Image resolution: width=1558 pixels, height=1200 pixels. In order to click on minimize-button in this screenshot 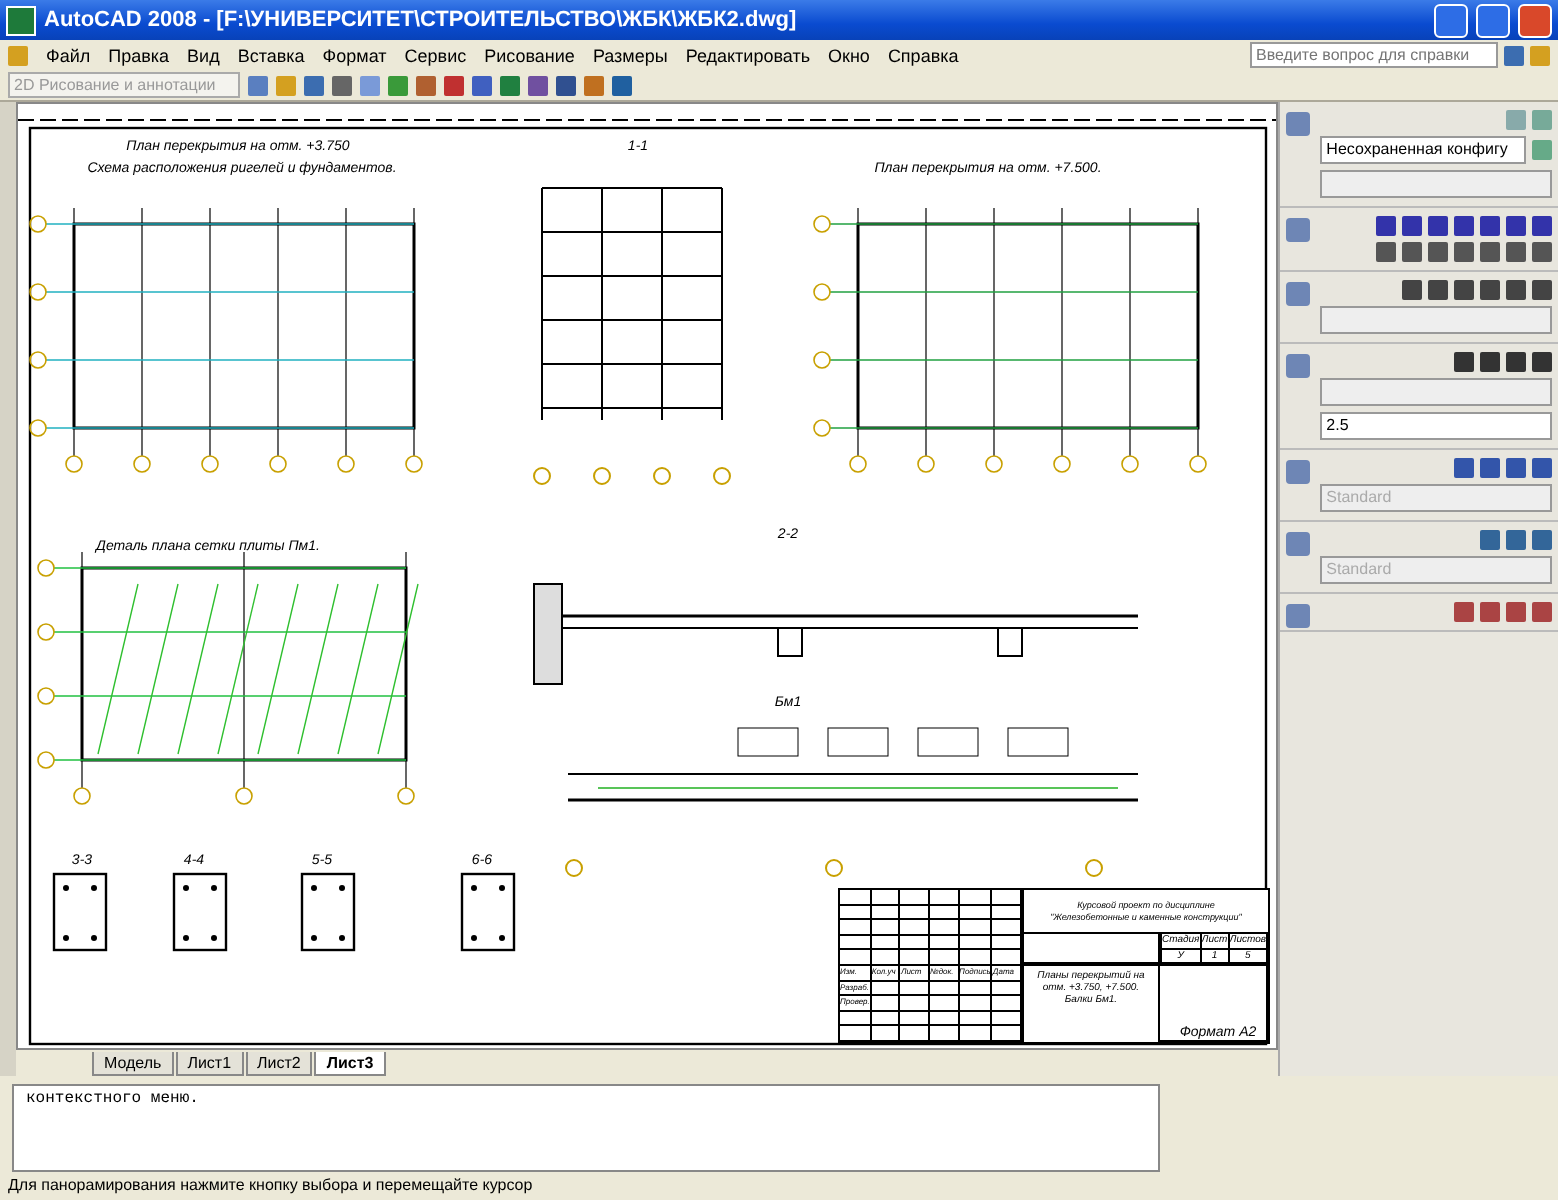, I will do `click(1451, 20)`.